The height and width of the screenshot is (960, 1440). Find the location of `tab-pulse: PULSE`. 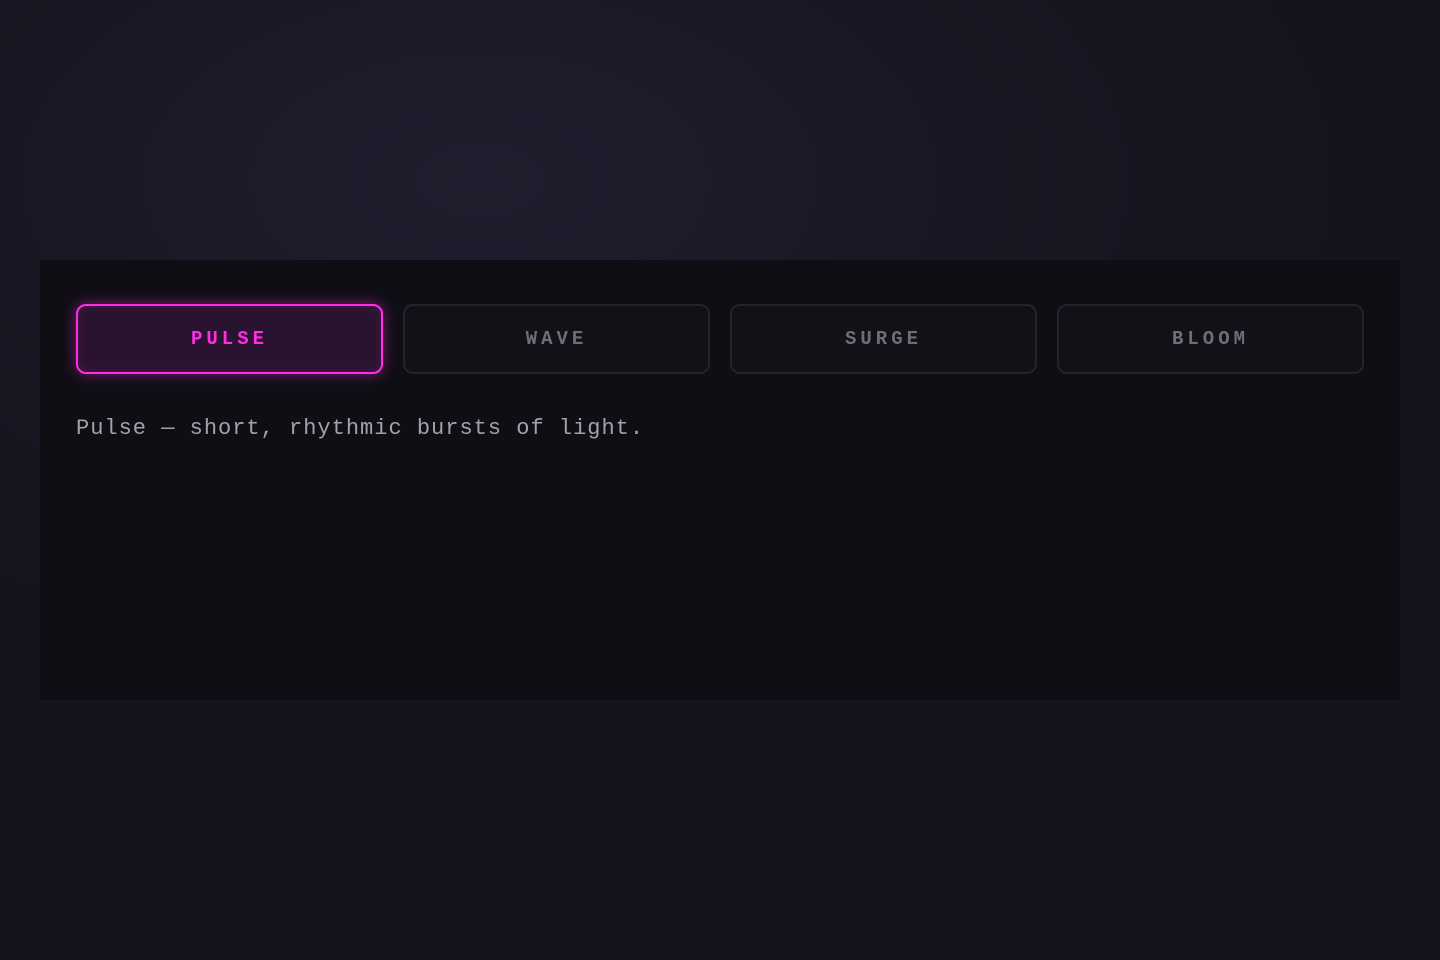

tab-pulse: PULSE is located at coordinates (229, 339).